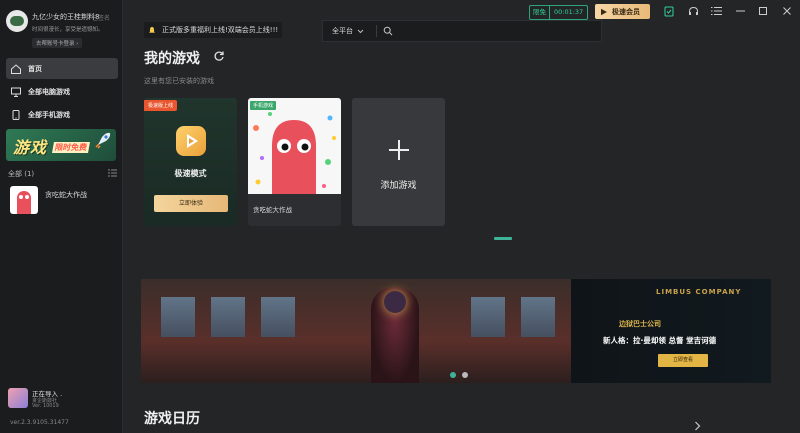 Image resolution: width=800 pixels, height=433 pixels. I want to click on user-profile: 九亿少女的王桂荆料8 已签名 时间很漫长，享受是遗憾知。 去帮账号卡登录 ›, so click(63, 30).